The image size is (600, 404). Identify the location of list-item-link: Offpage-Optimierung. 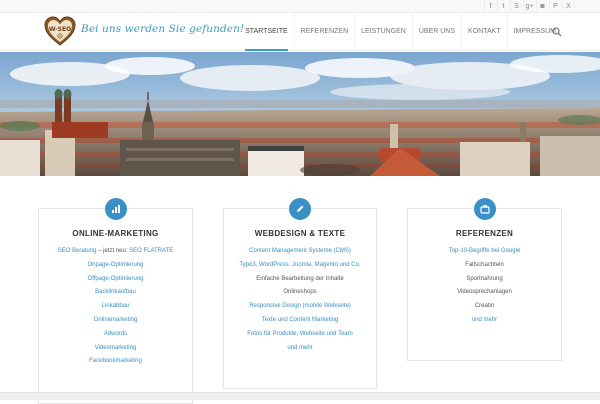
(116, 279).